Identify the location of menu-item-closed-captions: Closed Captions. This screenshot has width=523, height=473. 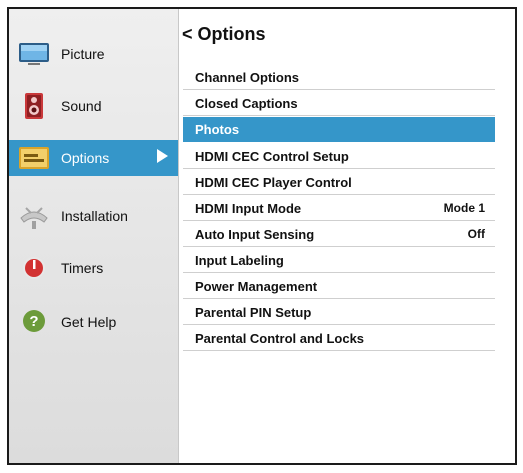
(339, 103).